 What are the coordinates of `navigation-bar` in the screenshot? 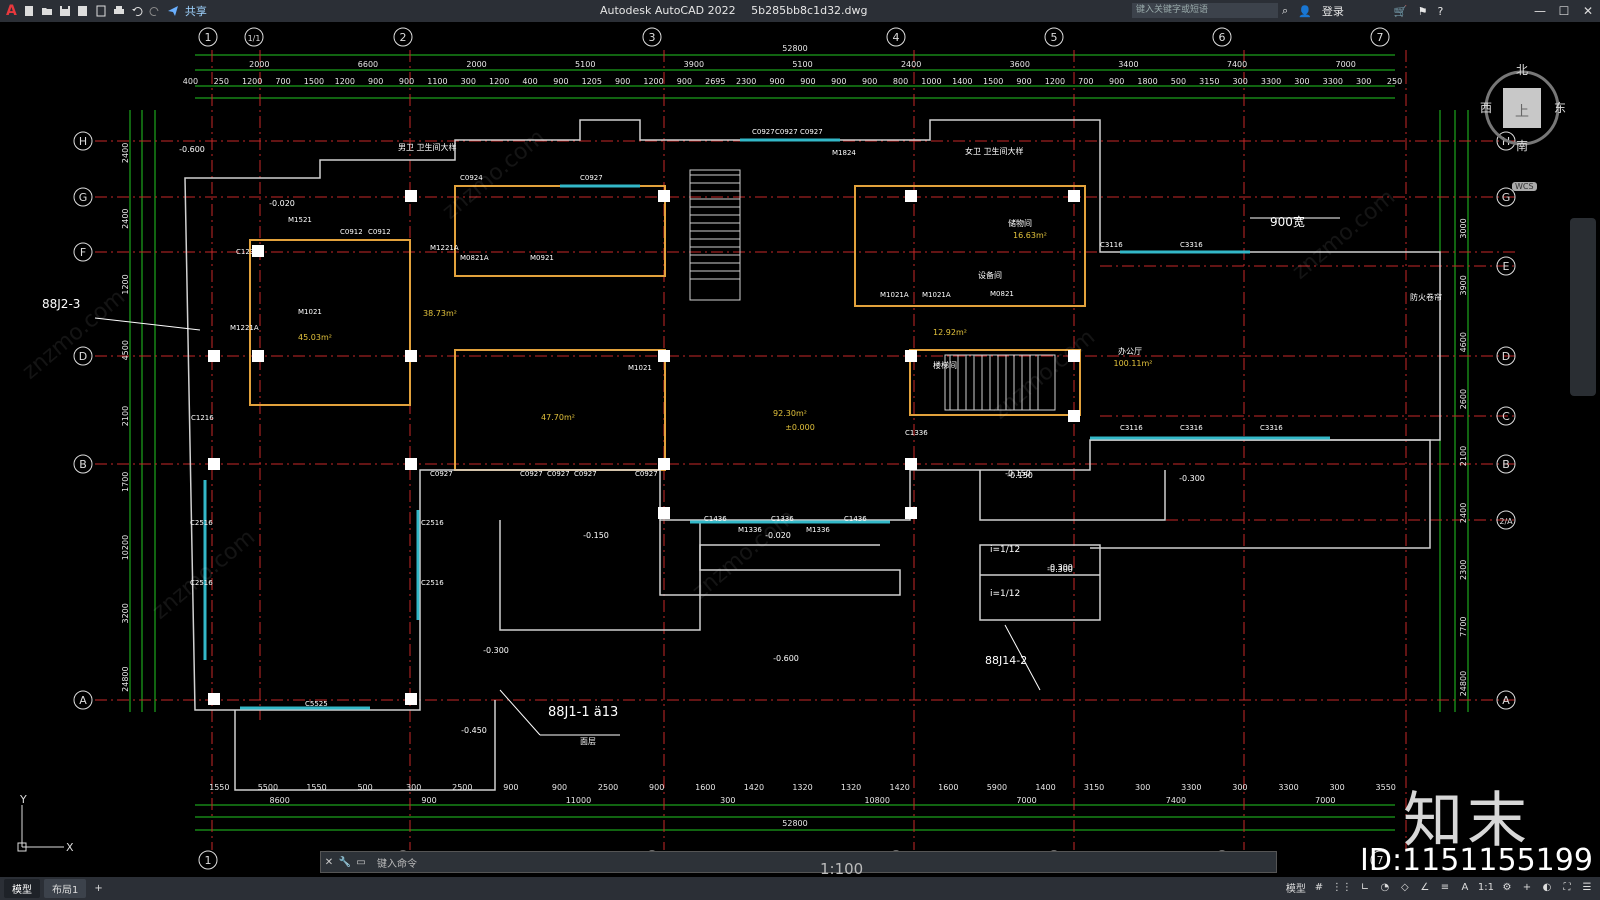 It's located at (1583, 307).